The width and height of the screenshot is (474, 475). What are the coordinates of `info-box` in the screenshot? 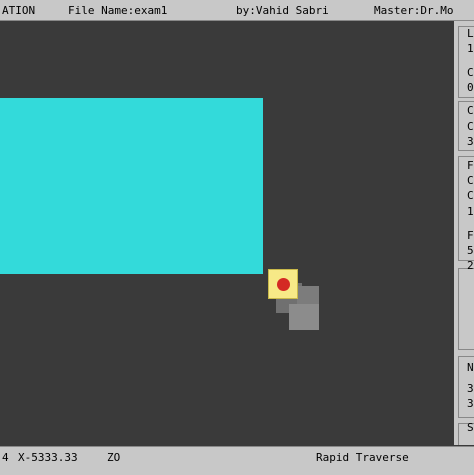 It's located at (466, 309).